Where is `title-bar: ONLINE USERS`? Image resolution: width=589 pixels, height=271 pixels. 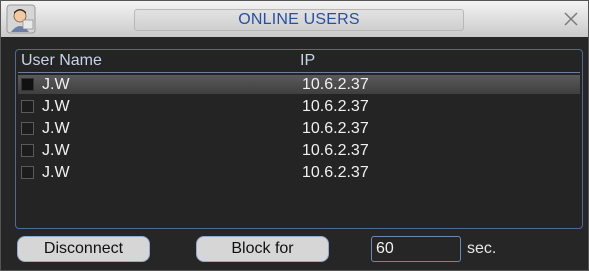
title-bar: ONLINE USERS is located at coordinates (294, 19).